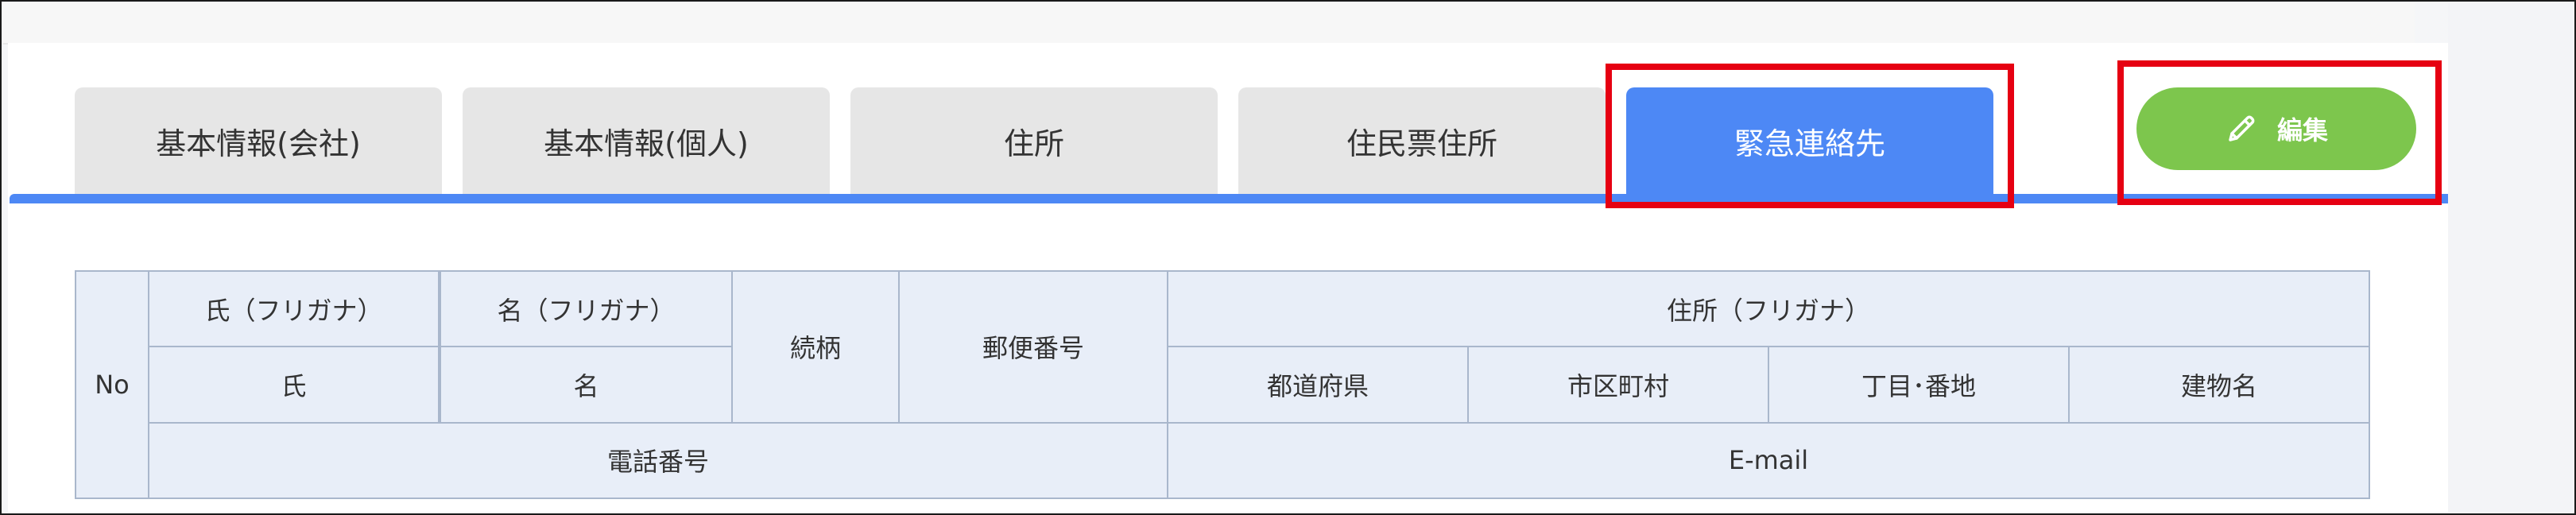 The width and height of the screenshot is (2576, 515). Describe the element at coordinates (258, 140) in the screenshot. I see `tab-basic-info-company: 基本情報(会社)` at that location.